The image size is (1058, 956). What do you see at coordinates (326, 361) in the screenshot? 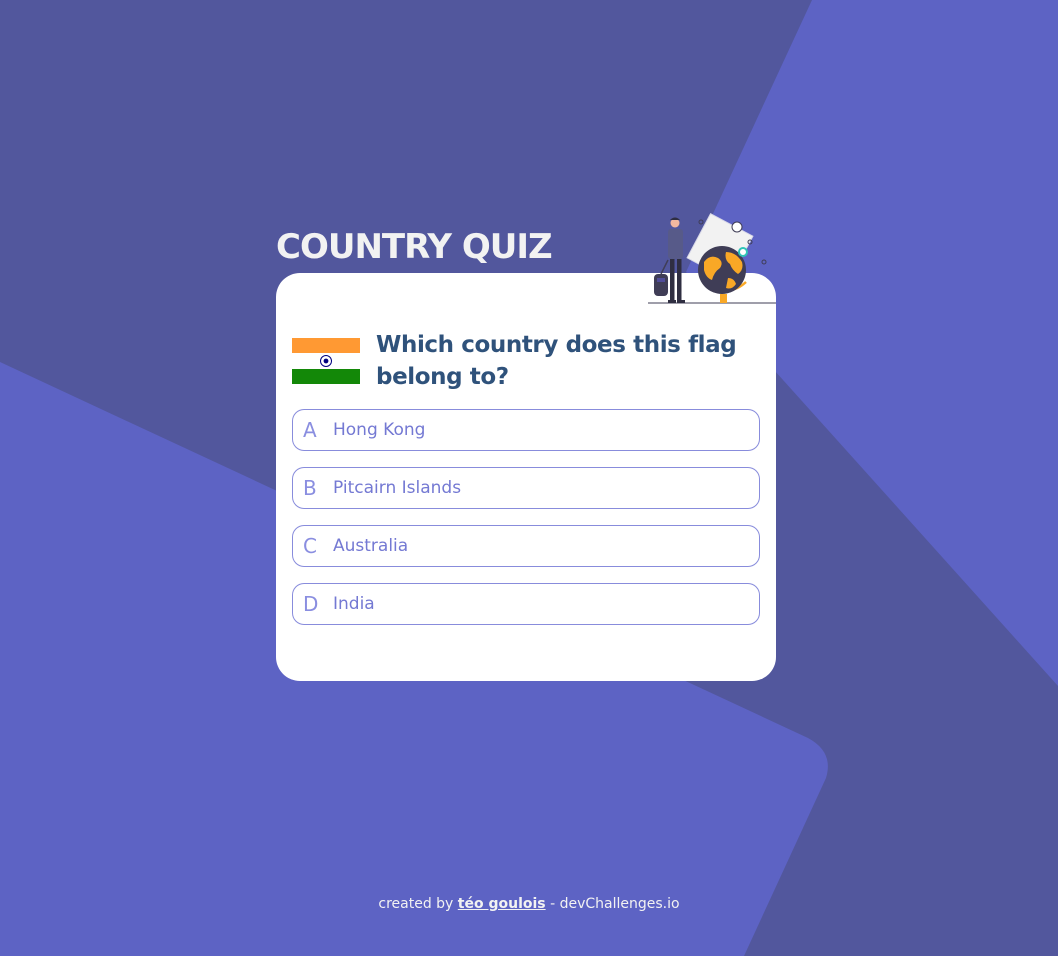
I see `india-flag-icon` at bounding box center [326, 361].